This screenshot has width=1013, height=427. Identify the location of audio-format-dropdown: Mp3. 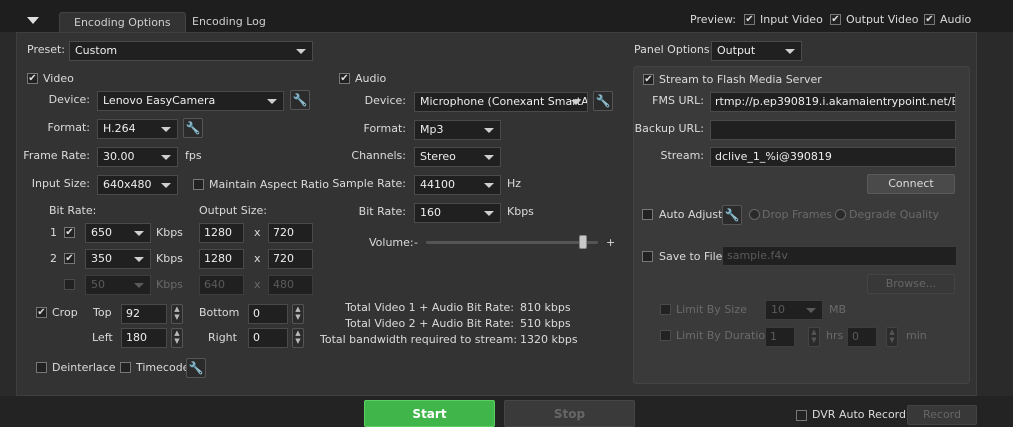
(457, 130).